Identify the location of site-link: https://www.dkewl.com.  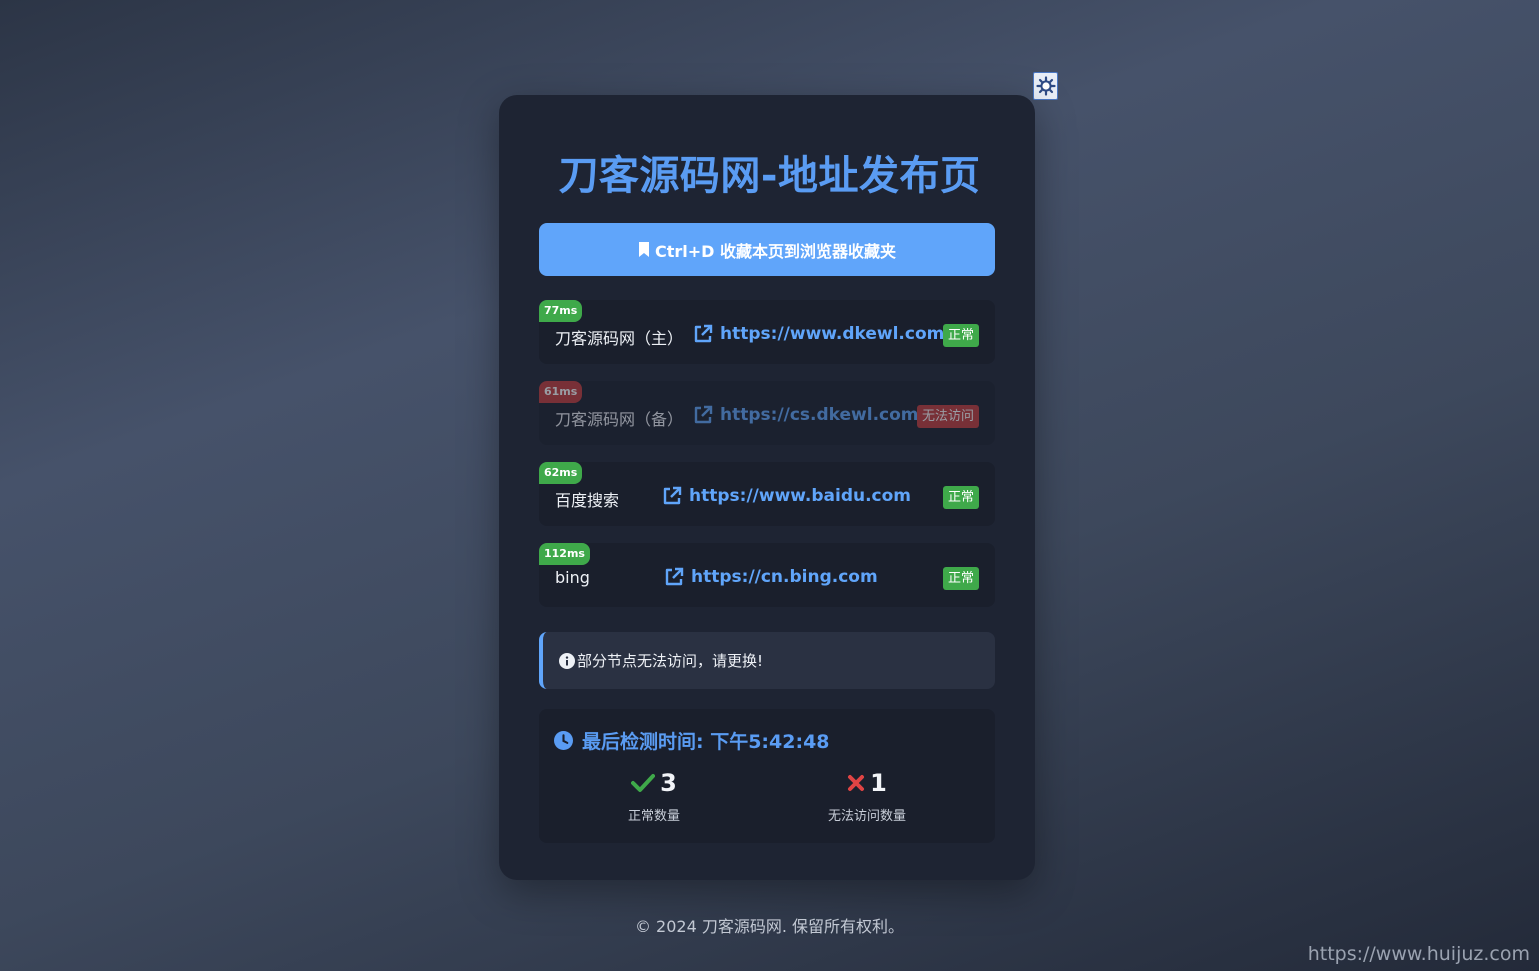
(818, 334).